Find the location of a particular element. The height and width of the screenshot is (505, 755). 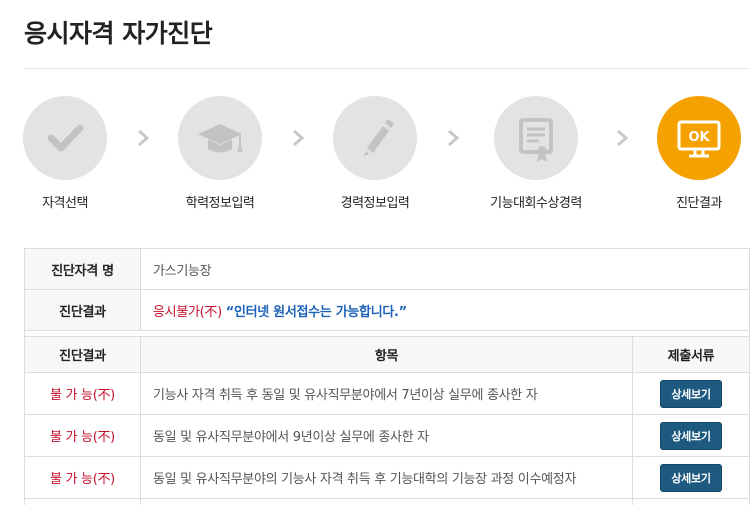

qualification-value: 가스기능장 is located at coordinates (445, 269).